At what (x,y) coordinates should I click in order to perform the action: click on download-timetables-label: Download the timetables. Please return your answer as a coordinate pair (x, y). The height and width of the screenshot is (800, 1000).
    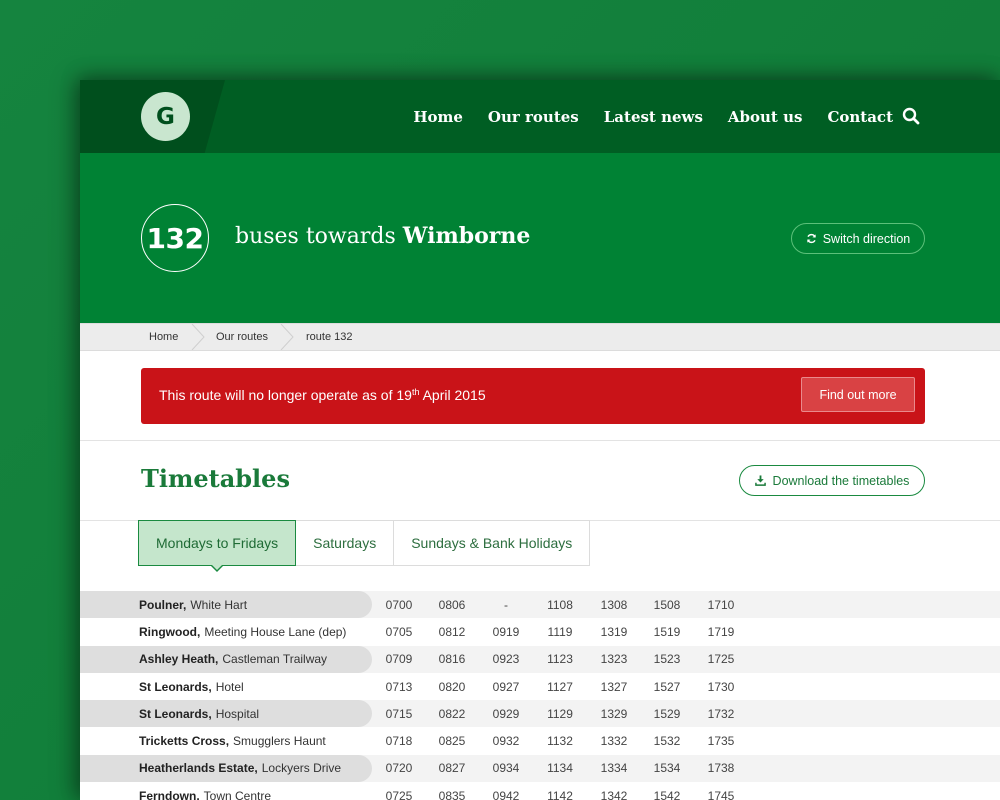
    Looking at the image, I should click on (841, 480).